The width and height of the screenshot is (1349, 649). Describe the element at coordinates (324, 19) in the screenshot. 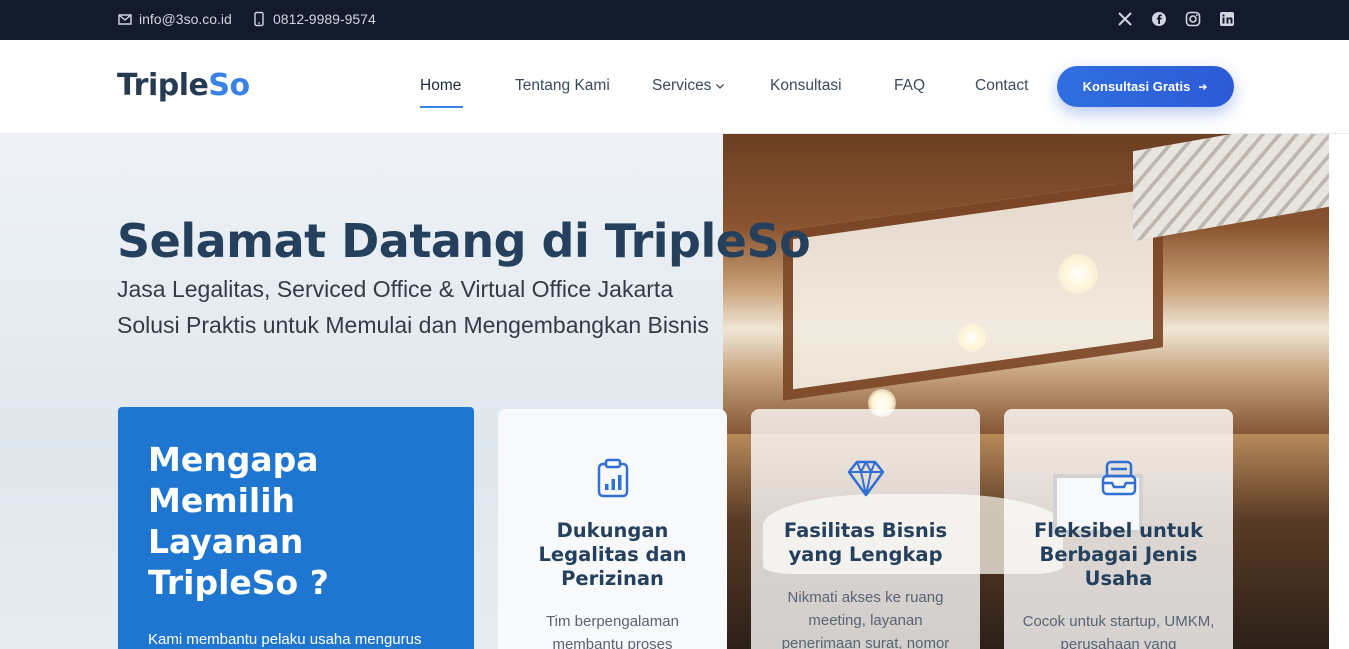

I see `phone-text: 0812-9989-9574` at that location.